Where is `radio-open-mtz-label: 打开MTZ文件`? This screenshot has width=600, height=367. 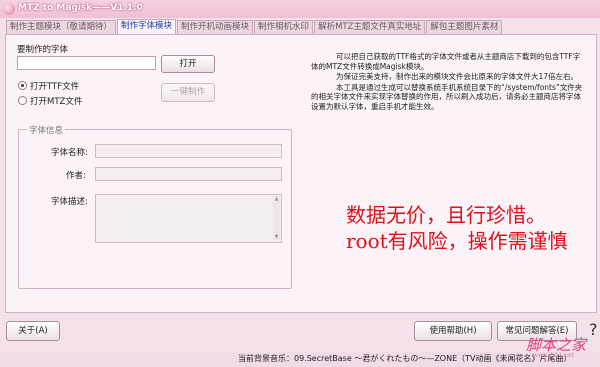
radio-open-mtz-label: 打开MTZ文件 is located at coordinates (56, 101).